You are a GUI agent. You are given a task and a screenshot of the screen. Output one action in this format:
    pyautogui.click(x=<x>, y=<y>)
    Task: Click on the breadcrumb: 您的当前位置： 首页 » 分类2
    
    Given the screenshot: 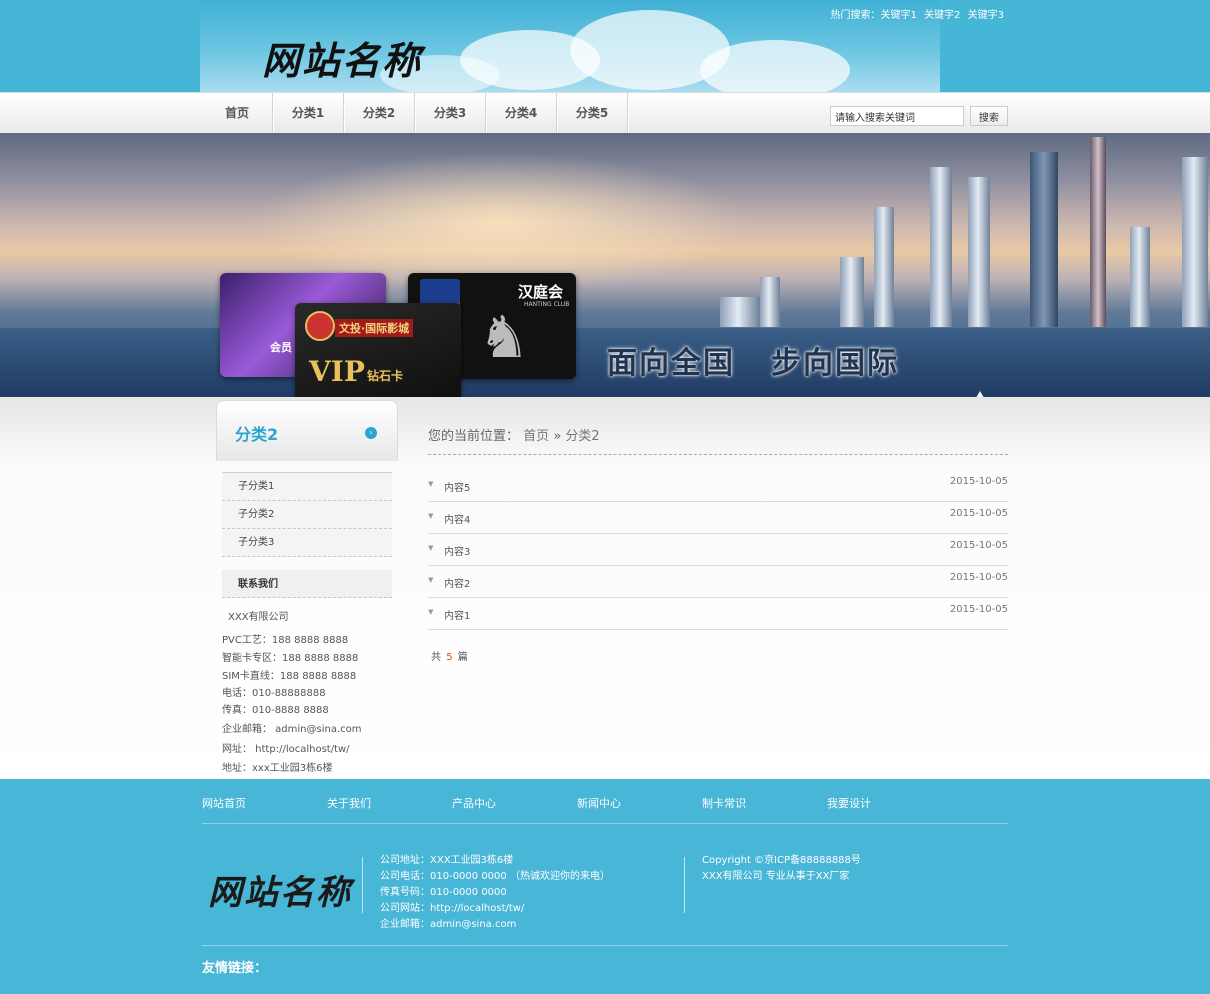 What is the action you would take?
    pyautogui.click(x=514, y=436)
    